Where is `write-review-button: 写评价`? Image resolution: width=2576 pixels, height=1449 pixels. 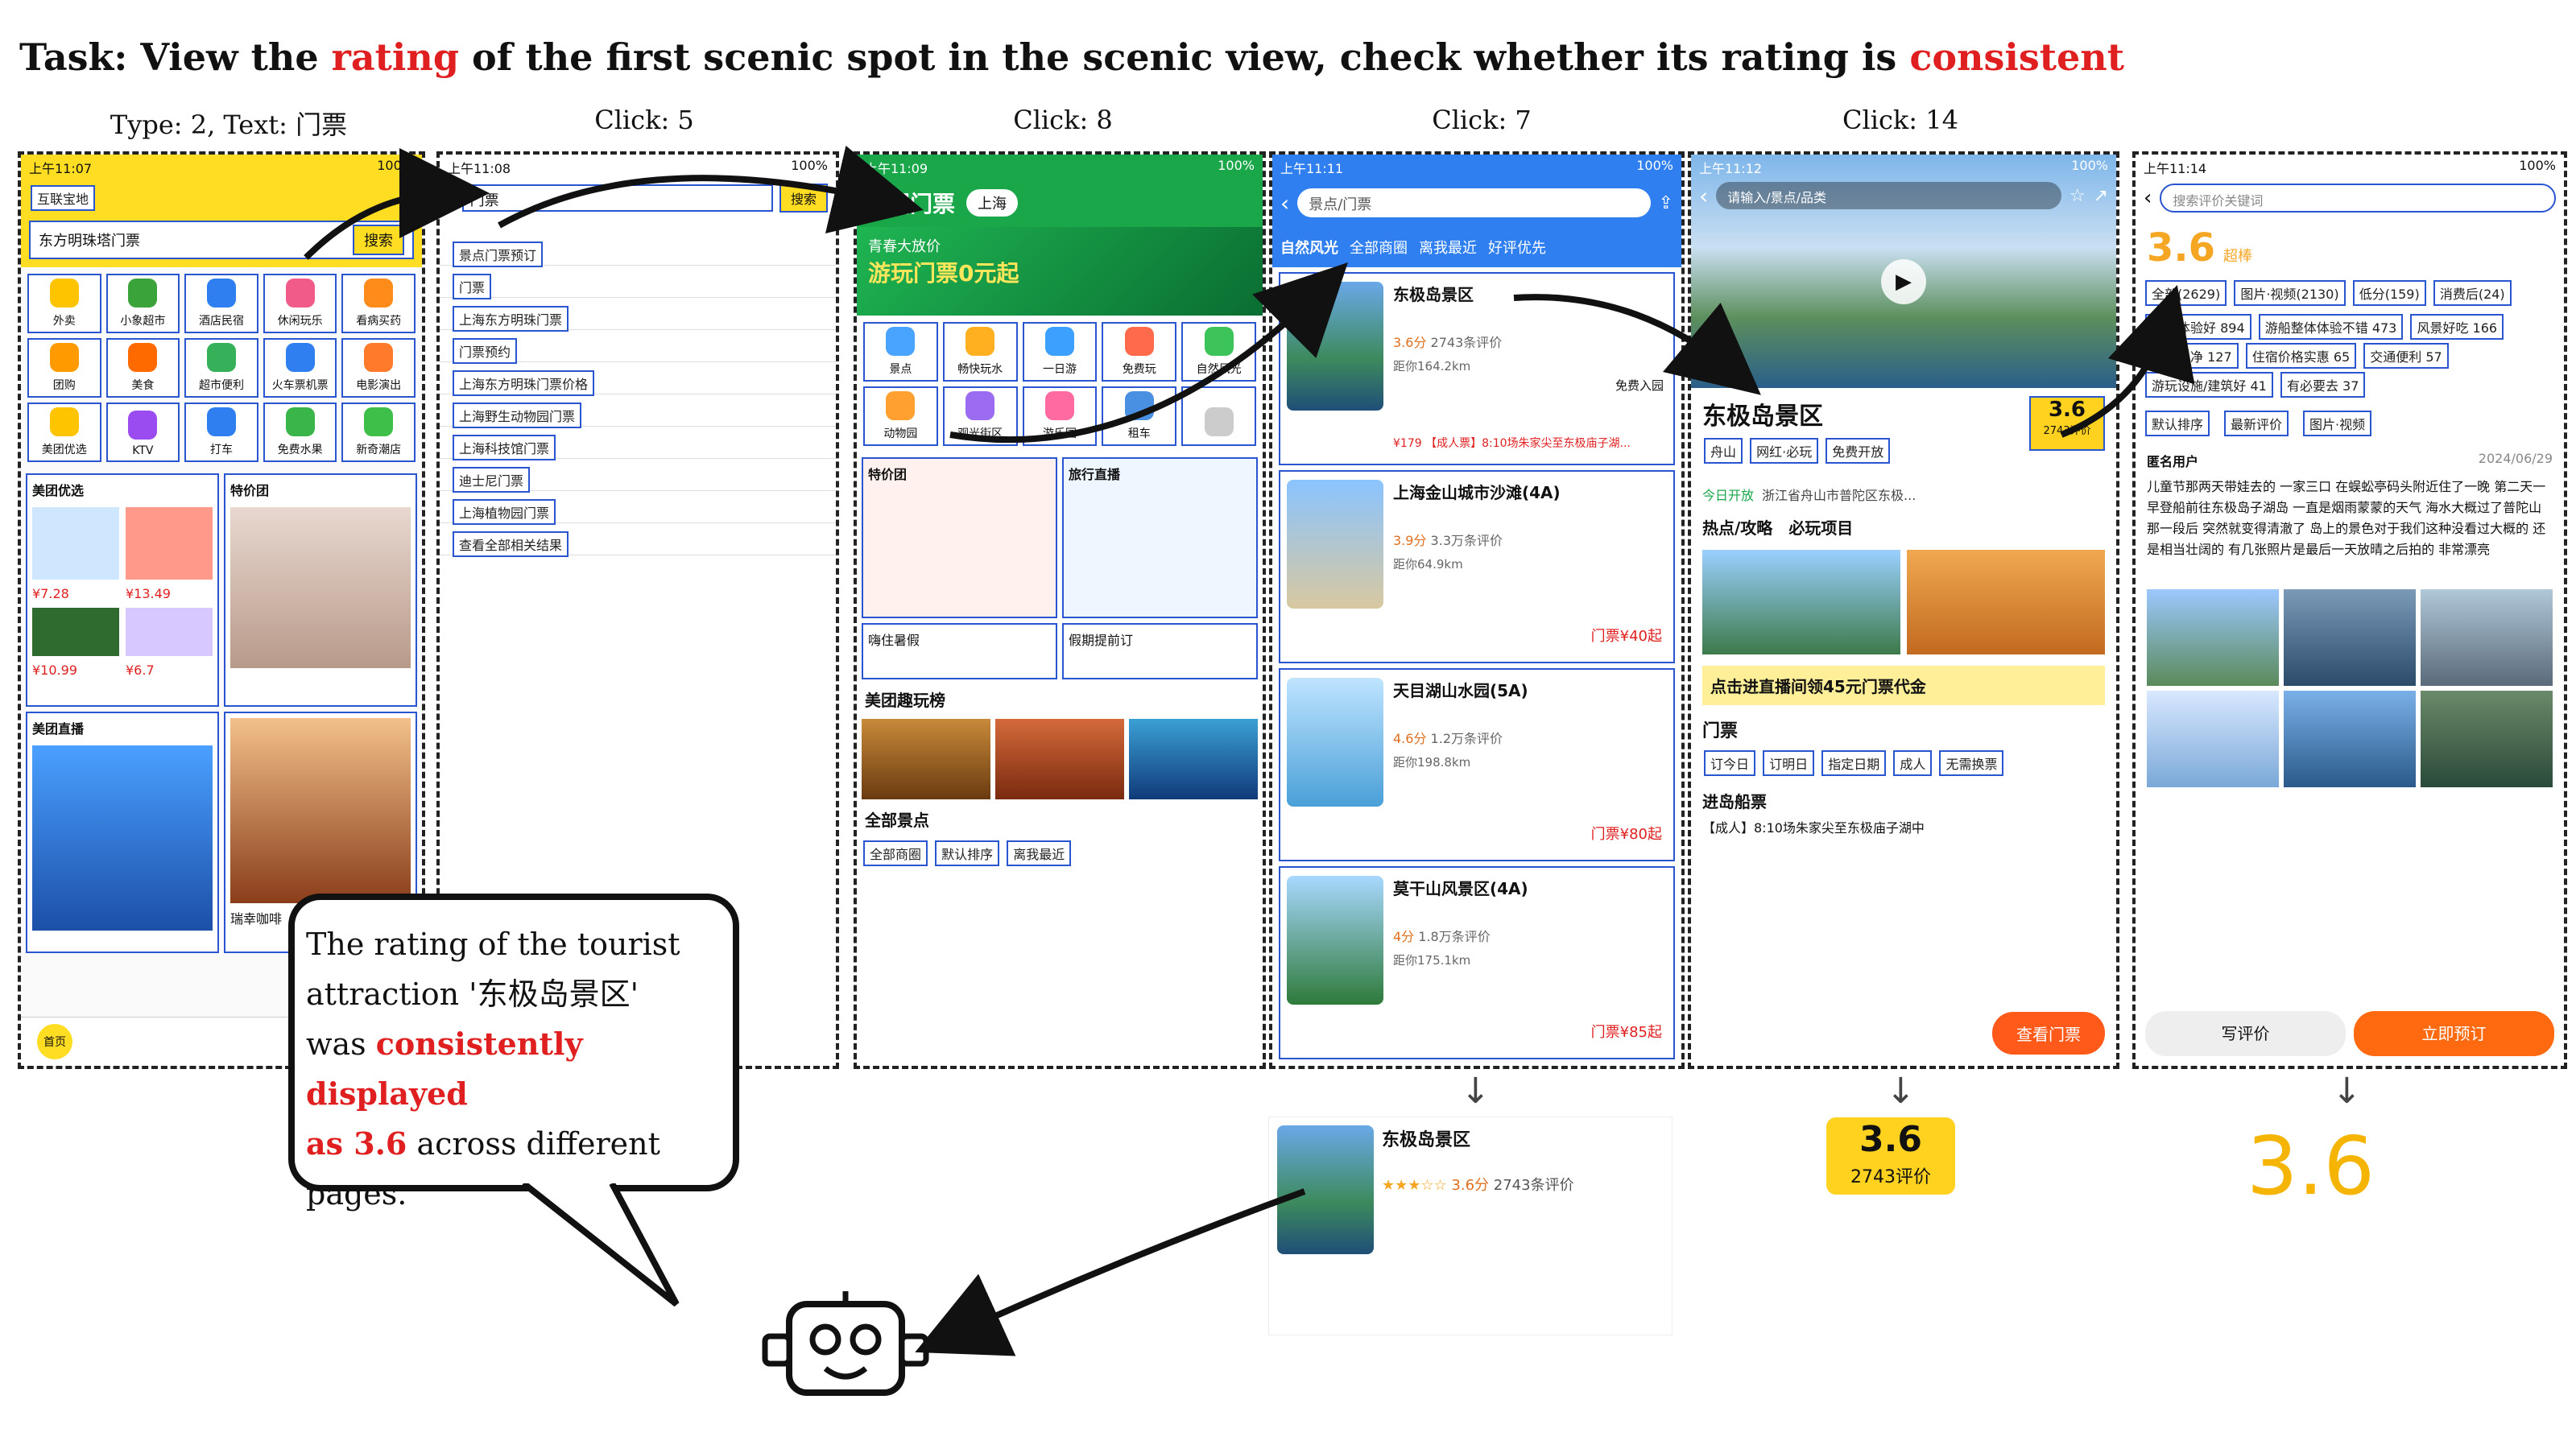 write-review-button: 写评价 is located at coordinates (2246, 1033).